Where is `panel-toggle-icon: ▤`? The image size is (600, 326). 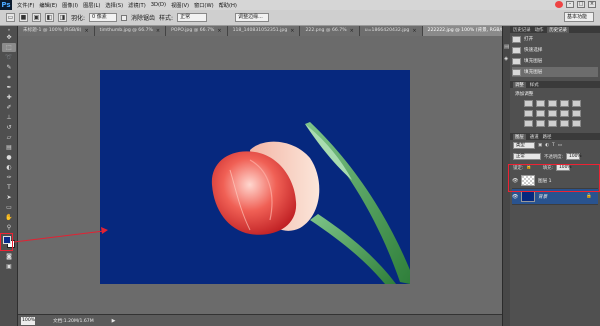
panel-toggle-icon: ▤ is located at coordinates (506, 47).